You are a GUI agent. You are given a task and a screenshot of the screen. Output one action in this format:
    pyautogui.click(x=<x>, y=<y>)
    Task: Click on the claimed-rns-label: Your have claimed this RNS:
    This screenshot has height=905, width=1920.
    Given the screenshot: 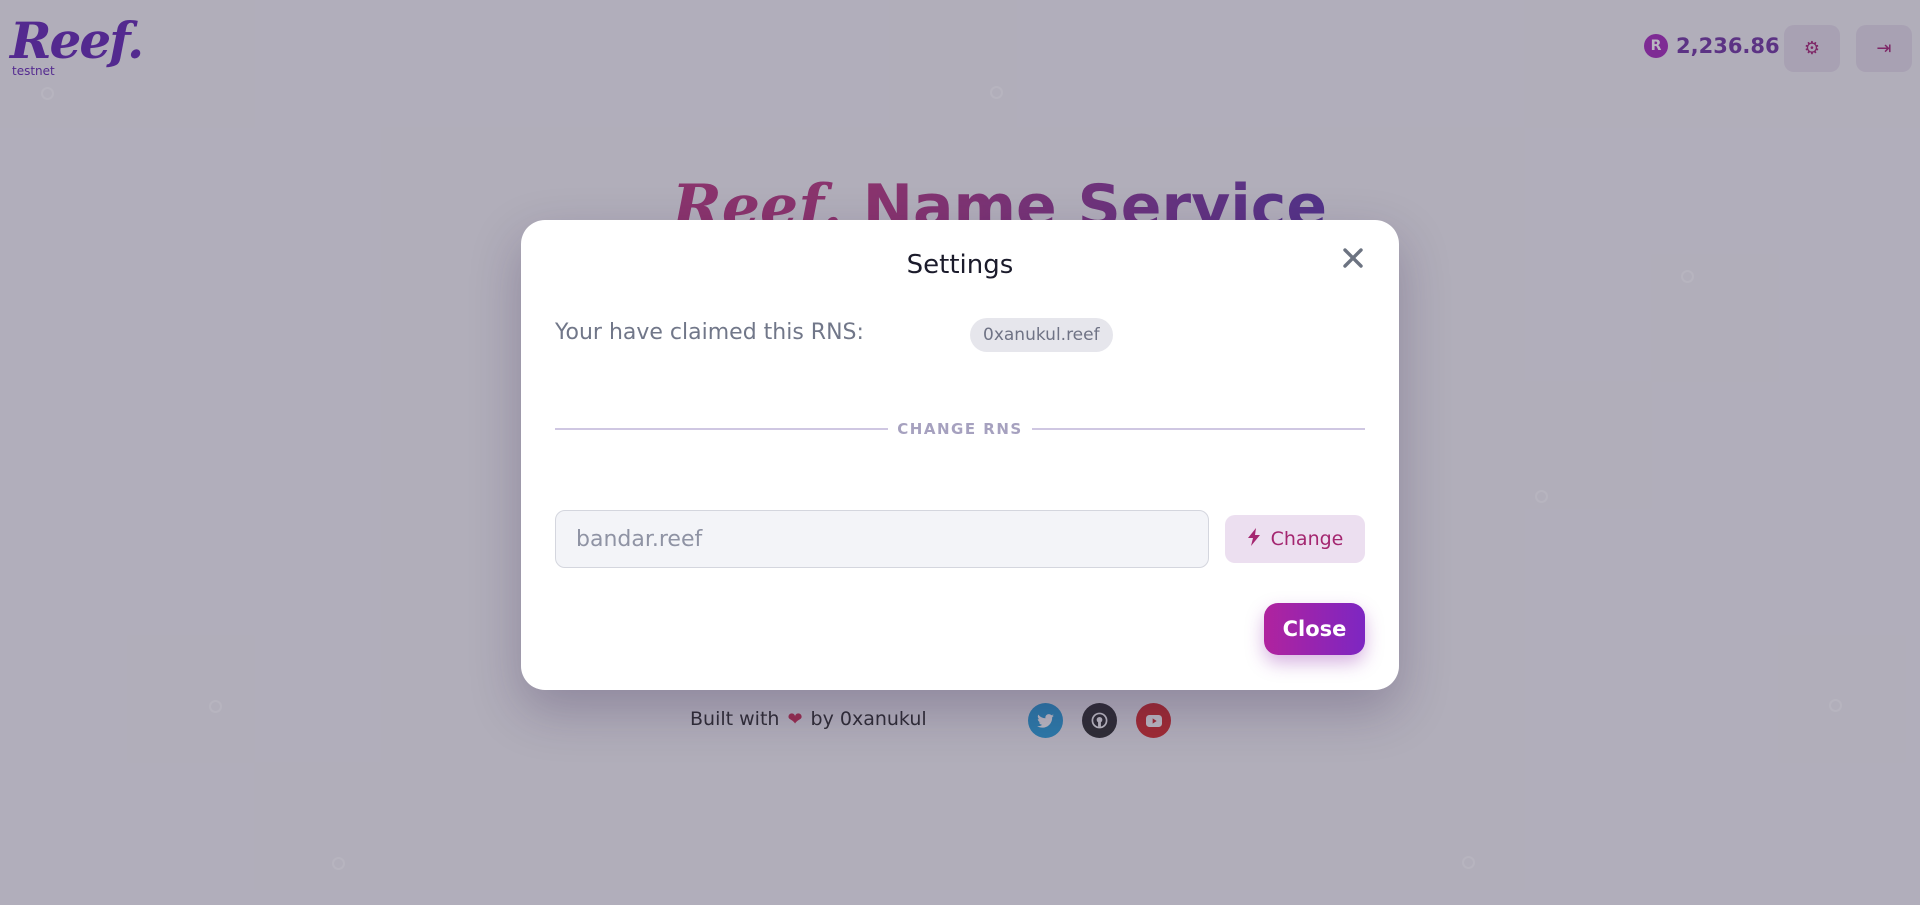 What is the action you would take?
    pyautogui.click(x=709, y=332)
    